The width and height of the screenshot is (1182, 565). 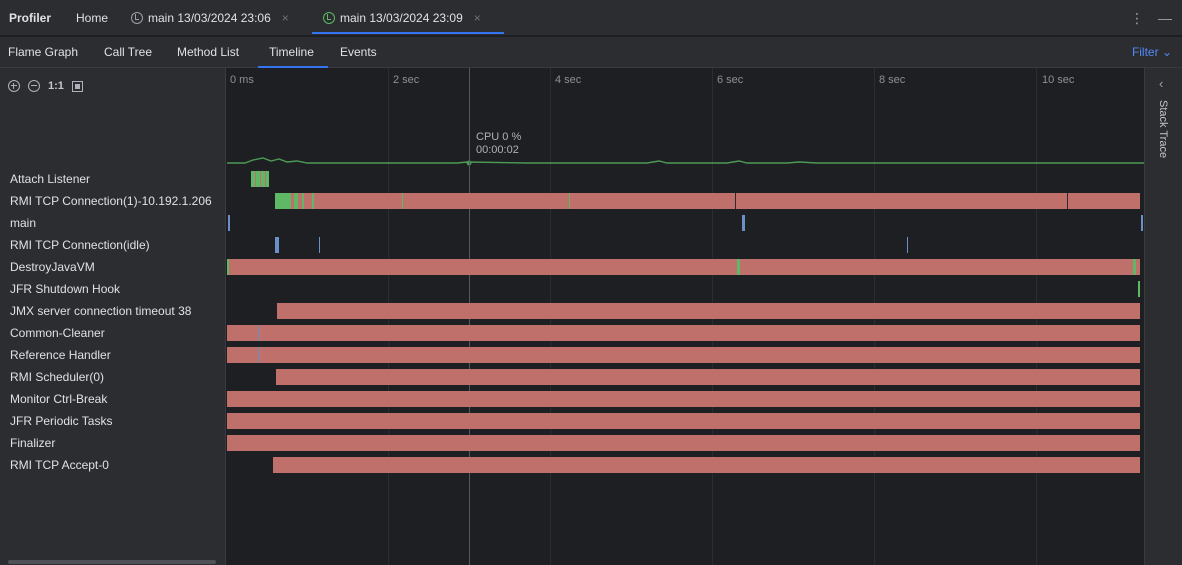 I want to click on thread-label: JMX server connection timeout 38, so click(x=100, y=311).